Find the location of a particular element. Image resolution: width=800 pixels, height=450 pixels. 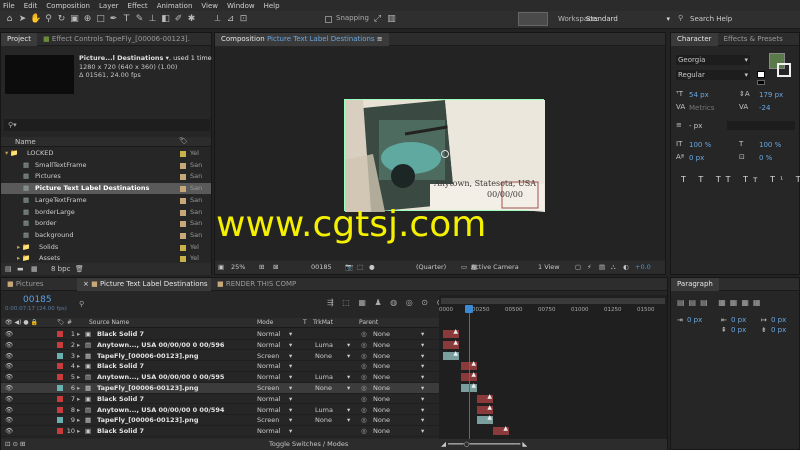

reset-exposure-icon: ◐ is located at coordinates (626, 267).